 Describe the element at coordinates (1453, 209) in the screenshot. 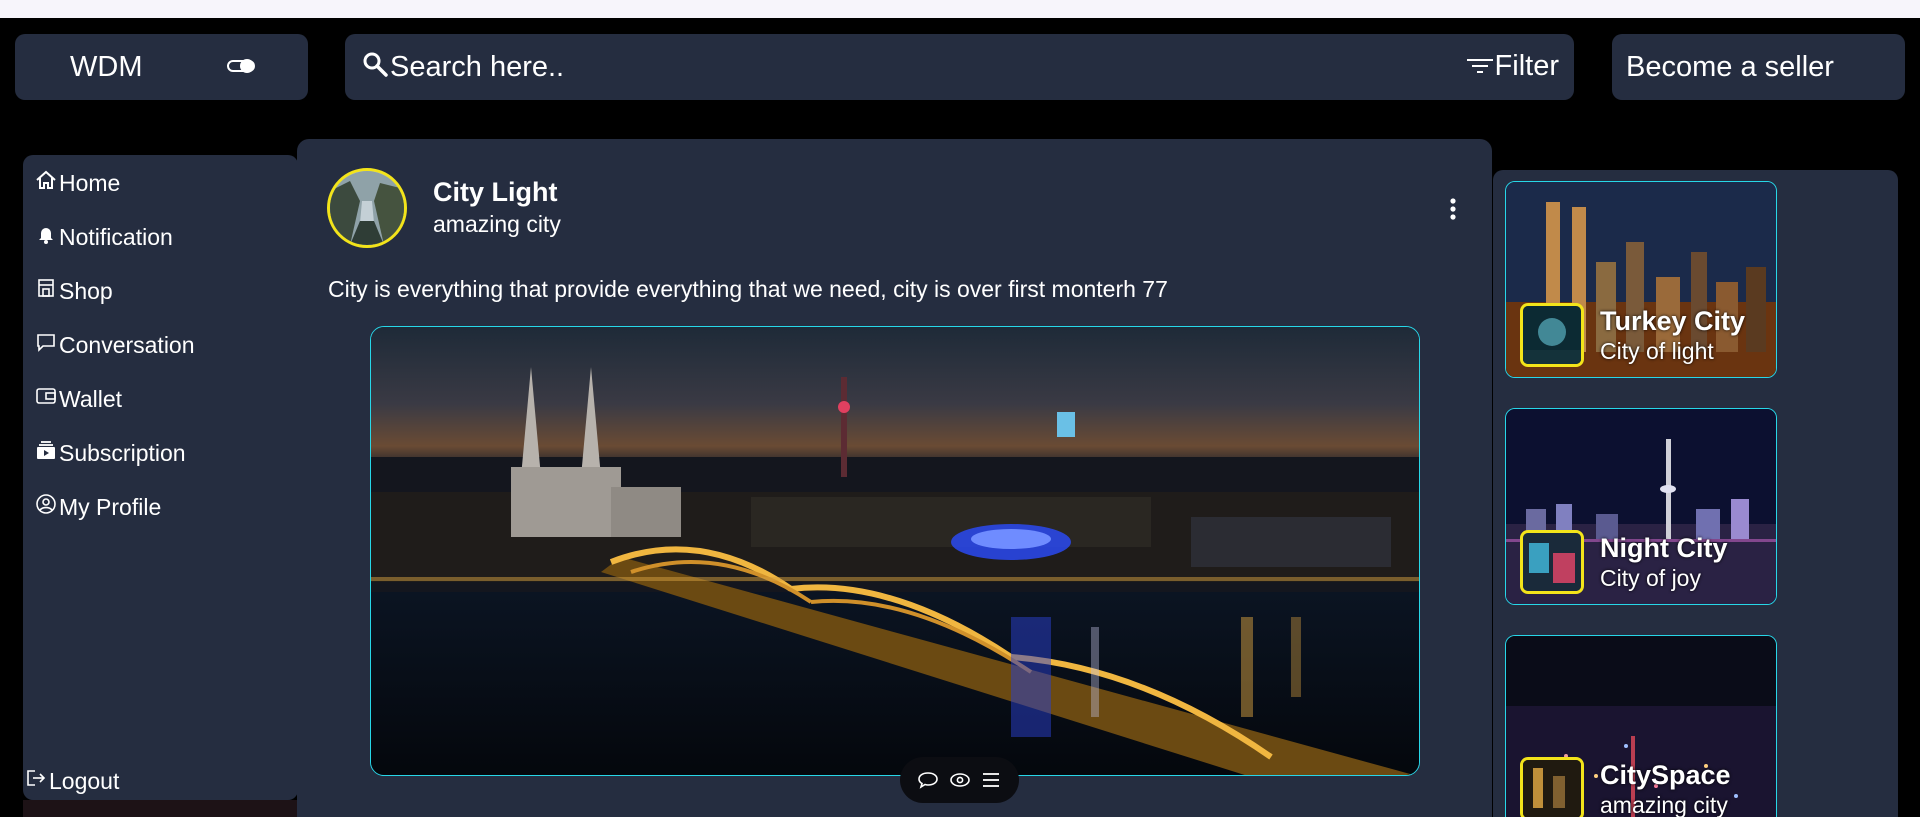

I see `more-options-icon` at that location.